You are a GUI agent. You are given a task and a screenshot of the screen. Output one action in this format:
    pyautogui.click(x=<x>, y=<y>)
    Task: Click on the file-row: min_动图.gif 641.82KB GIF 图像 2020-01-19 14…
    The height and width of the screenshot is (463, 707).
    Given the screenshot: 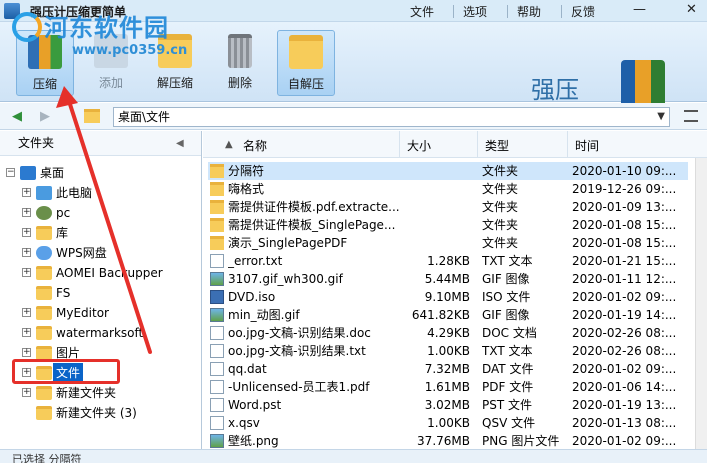 What is the action you would take?
    pyautogui.click(x=448, y=315)
    